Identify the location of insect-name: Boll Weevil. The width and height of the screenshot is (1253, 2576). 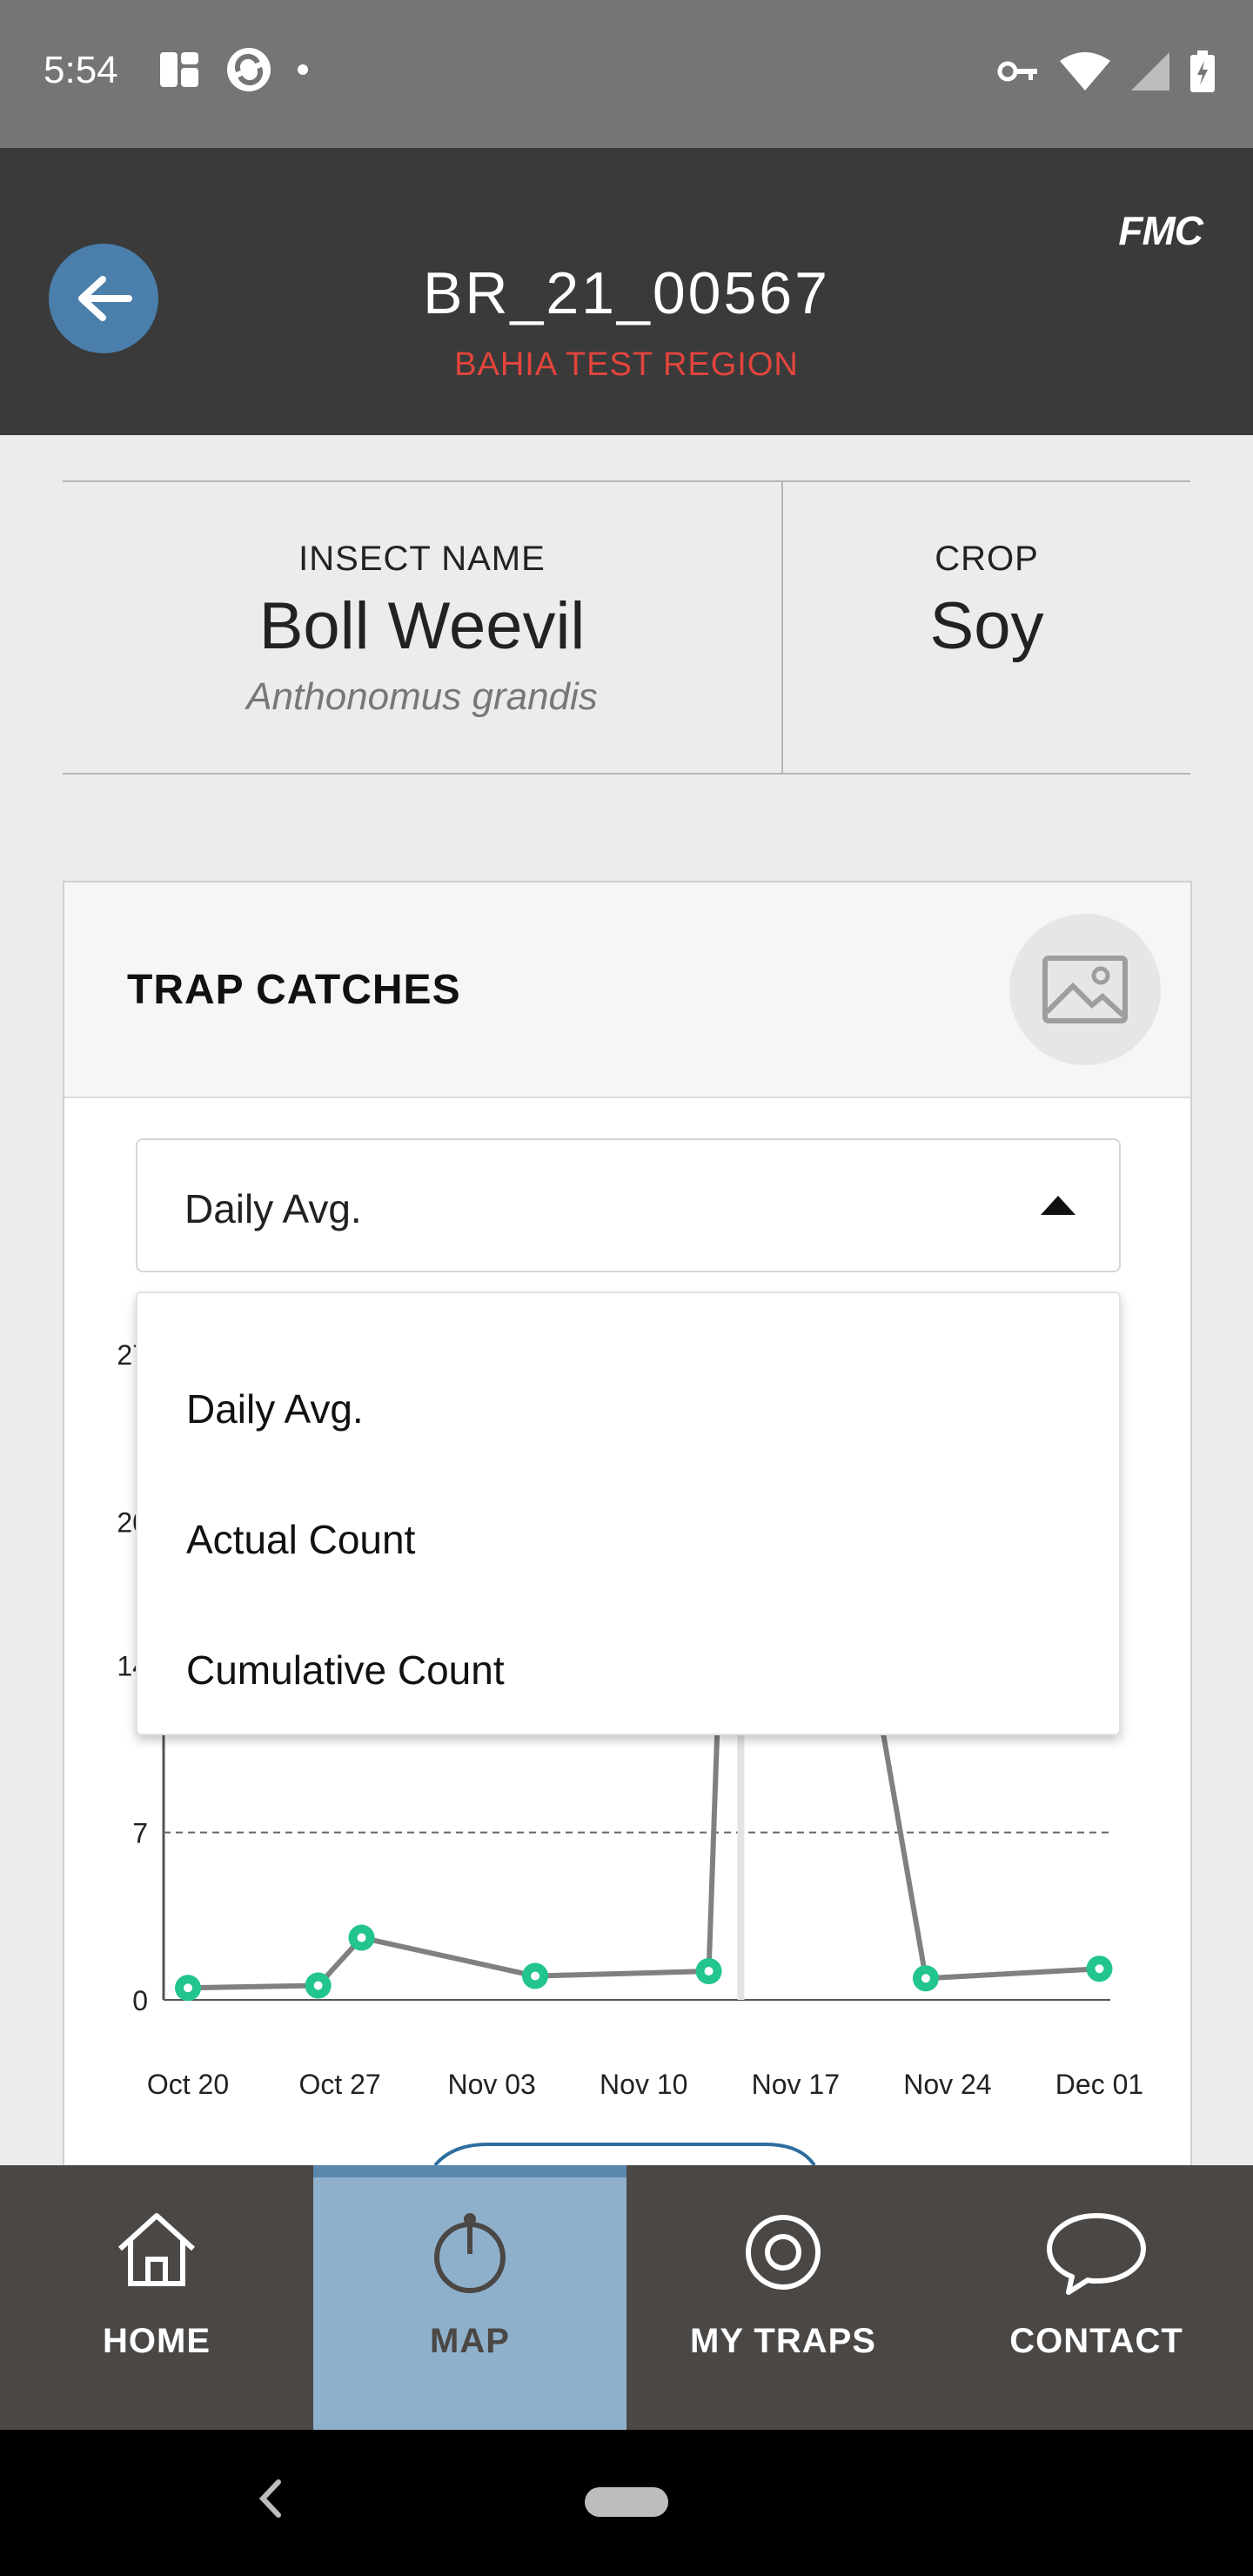
(422, 626).